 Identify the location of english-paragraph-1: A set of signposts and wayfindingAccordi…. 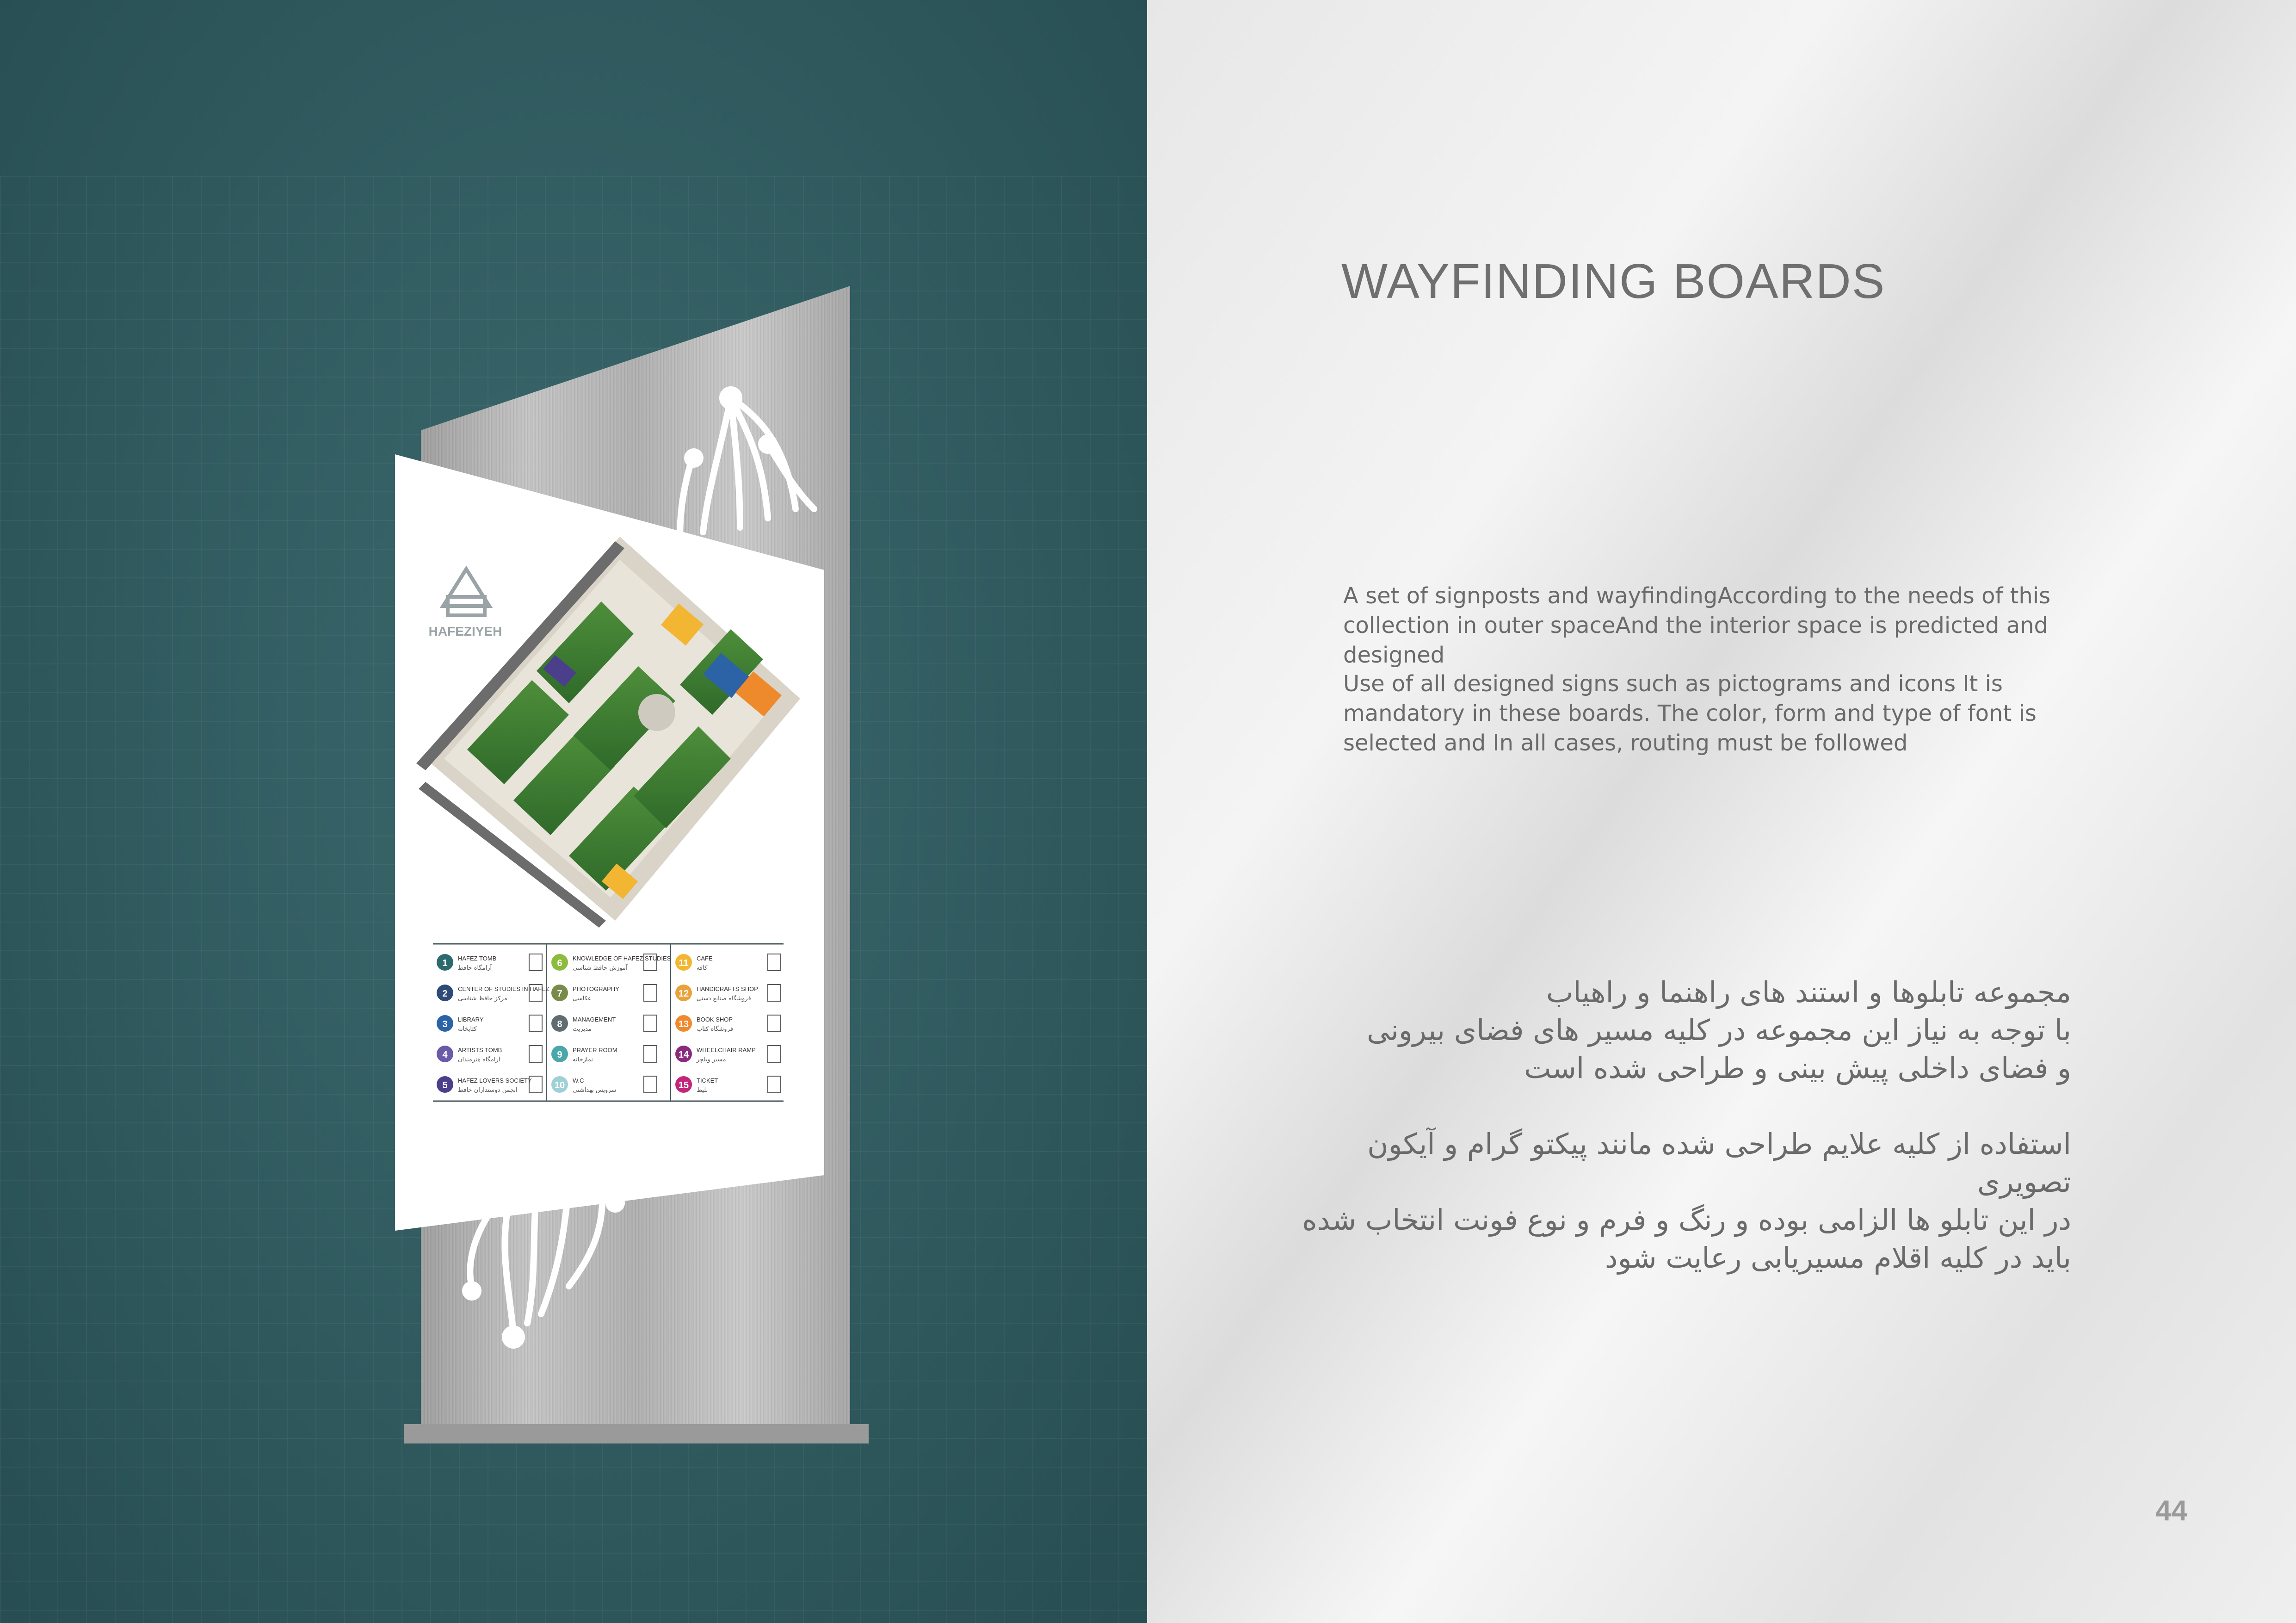
(1697, 625).